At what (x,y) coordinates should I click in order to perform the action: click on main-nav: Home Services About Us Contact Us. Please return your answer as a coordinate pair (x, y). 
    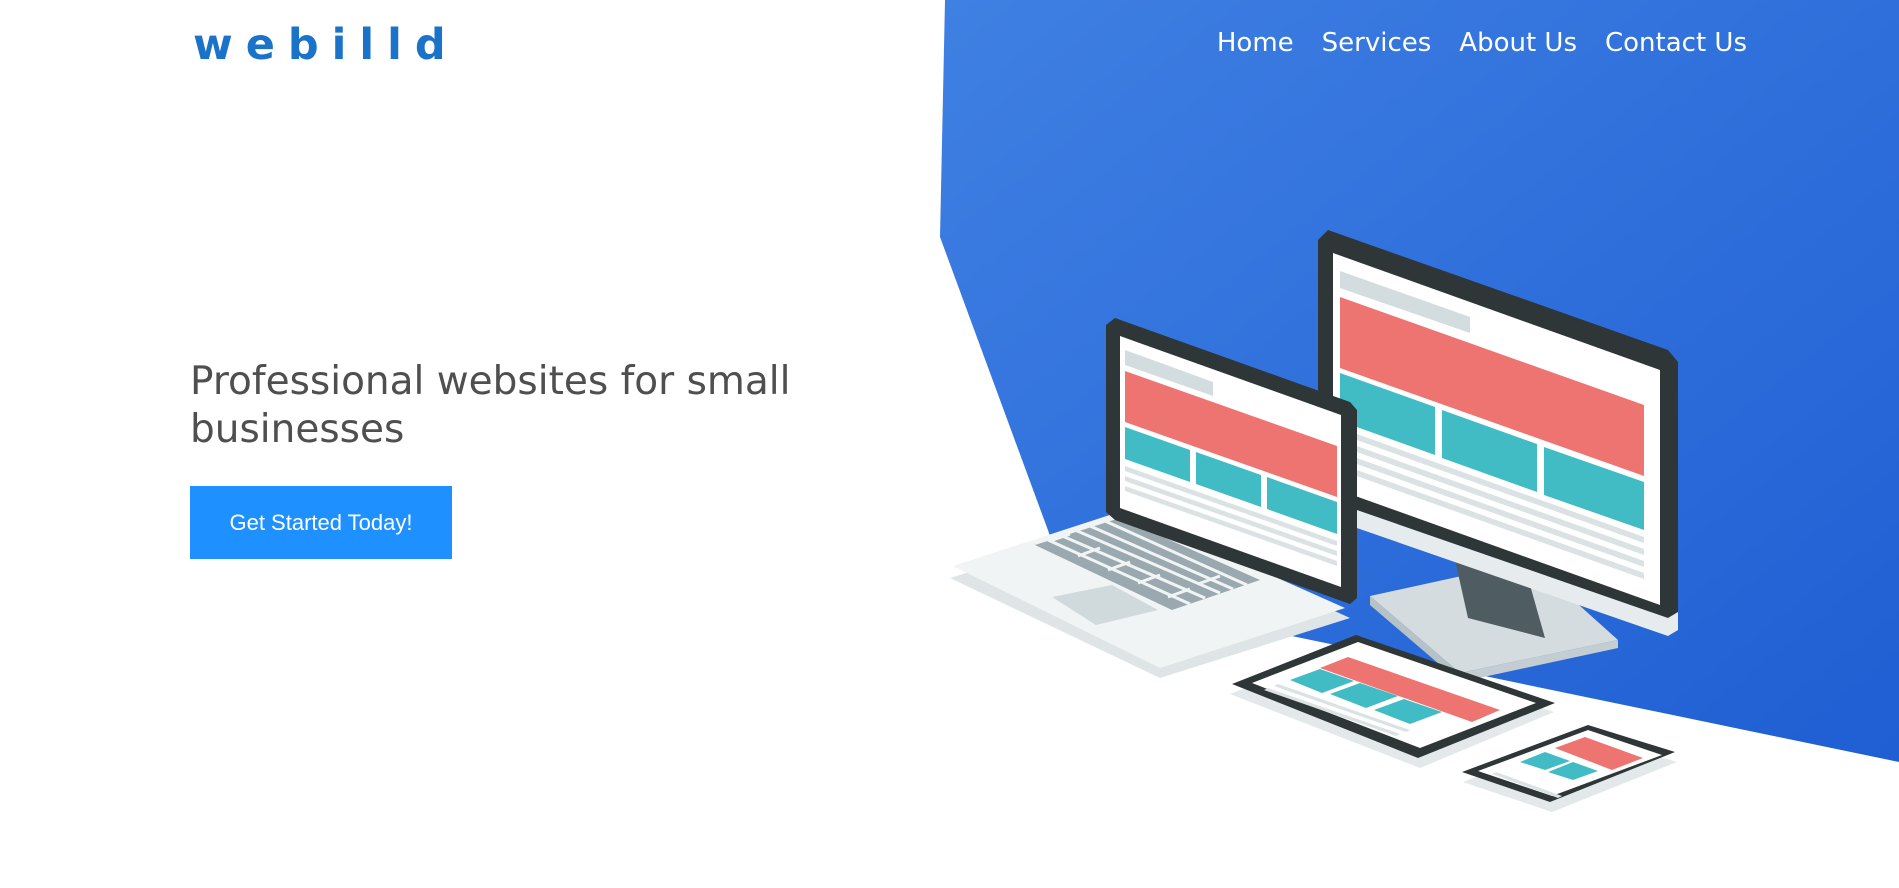
    Looking at the image, I should click on (1482, 43).